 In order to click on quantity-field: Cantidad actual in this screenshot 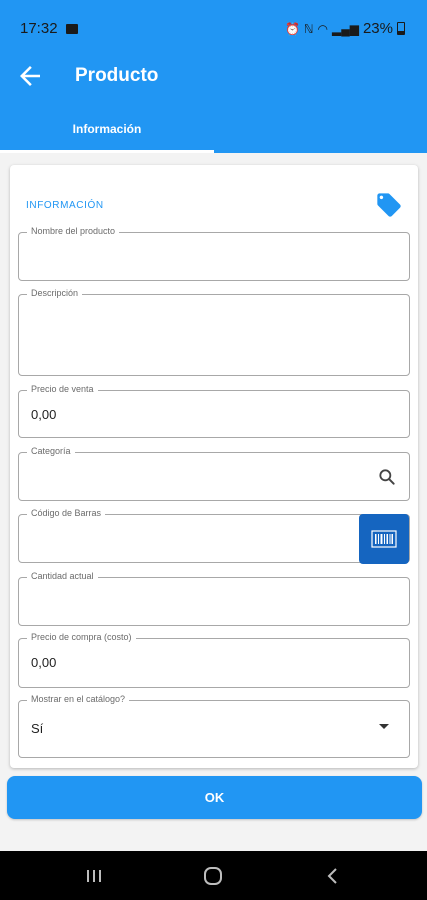, I will do `click(214, 598)`.